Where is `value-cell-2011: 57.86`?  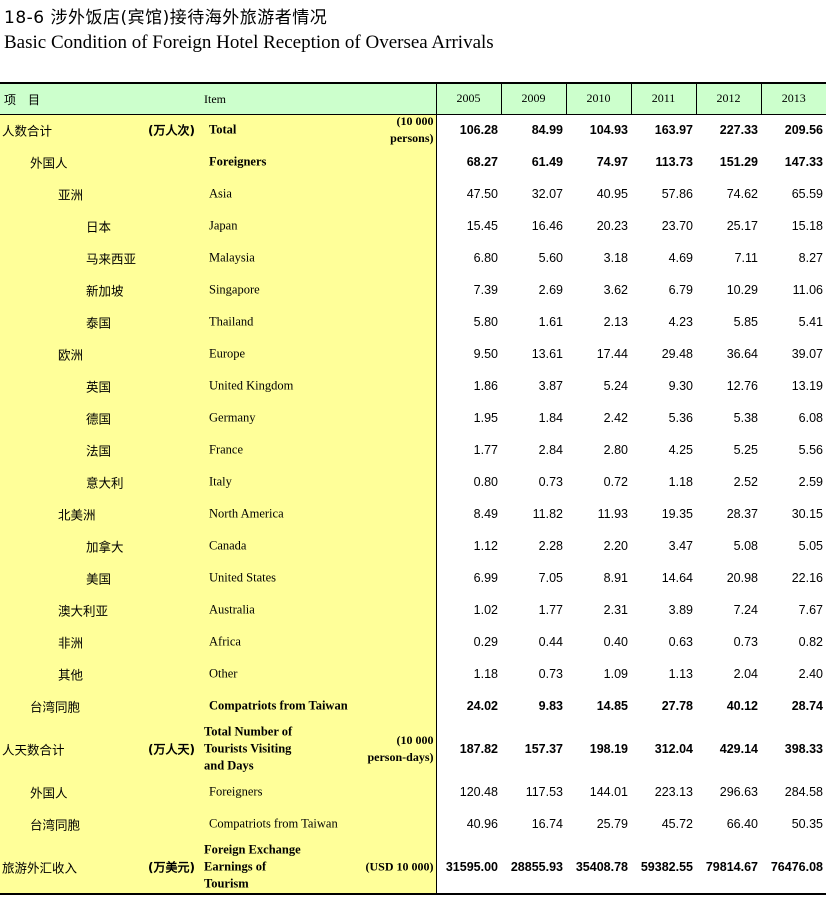 value-cell-2011: 57.86 is located at coordinates (677, 194).